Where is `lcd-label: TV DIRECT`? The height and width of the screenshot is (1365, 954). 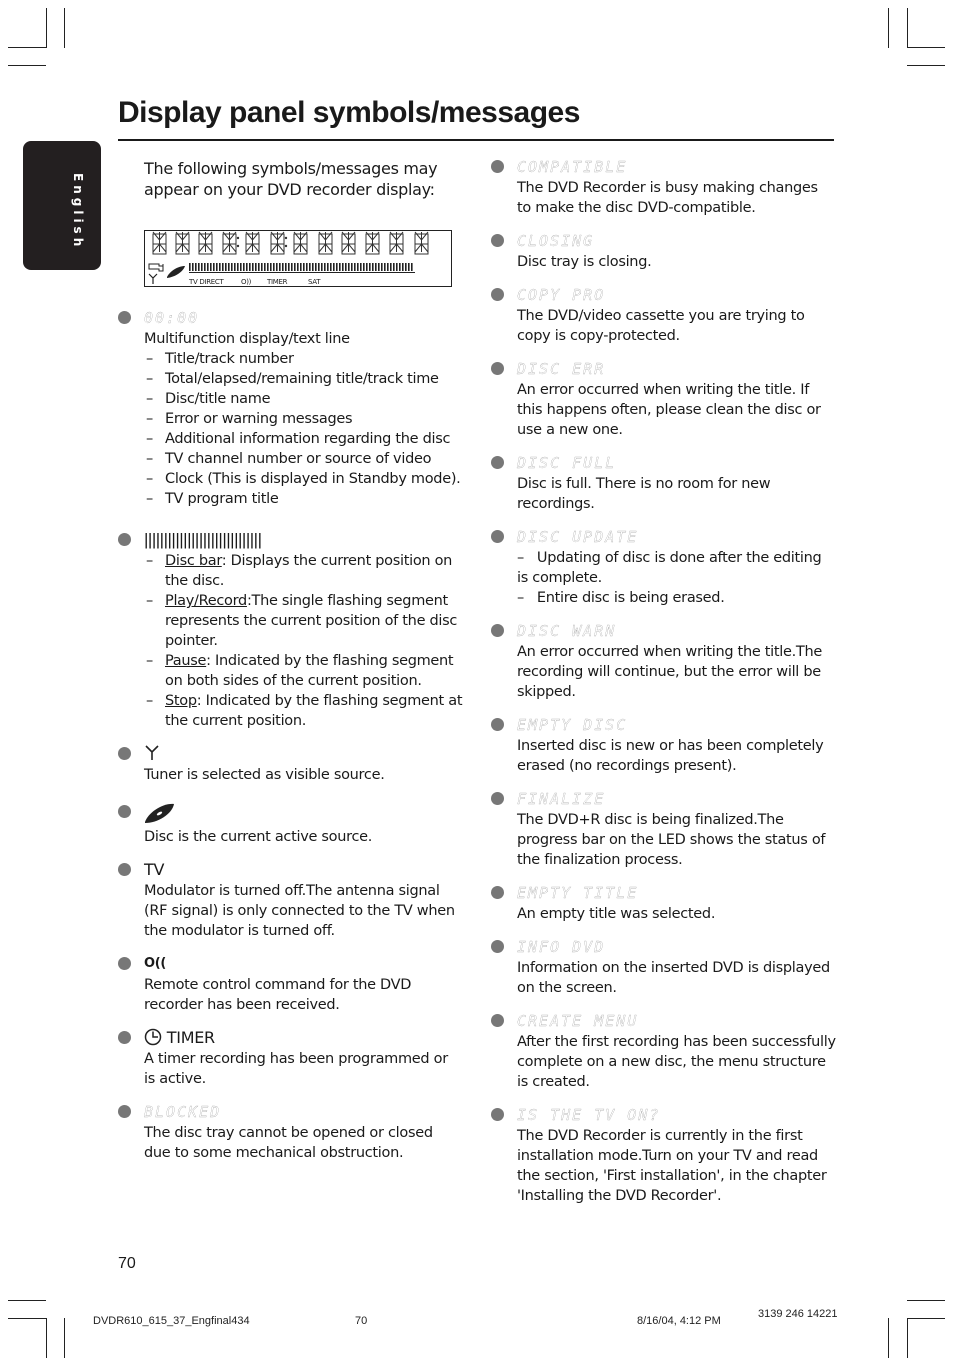
lcd-label: TV DIRECT is located at coordinates (206, 282).